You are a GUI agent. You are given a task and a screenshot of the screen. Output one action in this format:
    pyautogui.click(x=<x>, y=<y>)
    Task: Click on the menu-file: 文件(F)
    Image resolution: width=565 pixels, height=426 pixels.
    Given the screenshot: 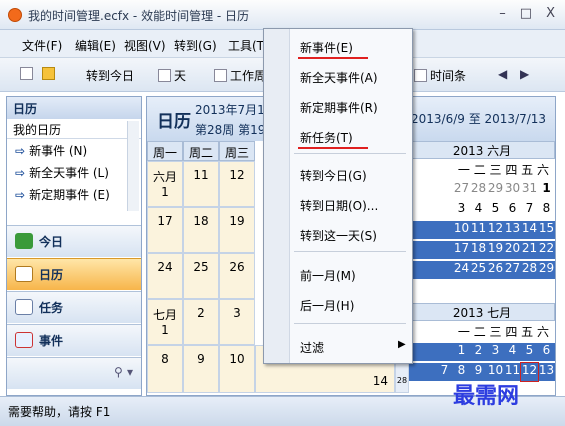 What is the action you would take?
    pyautogui.click(x=42, y=45)
    